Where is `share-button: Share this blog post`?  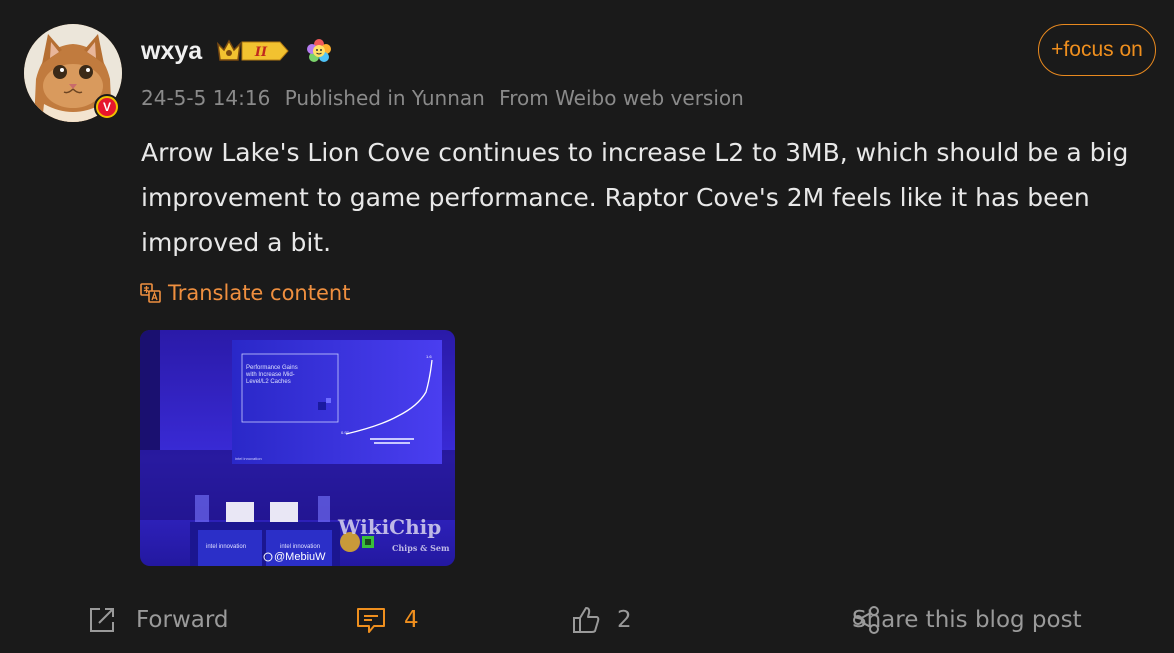 share-button: Share this blog post is located at coordinates (967, 620).